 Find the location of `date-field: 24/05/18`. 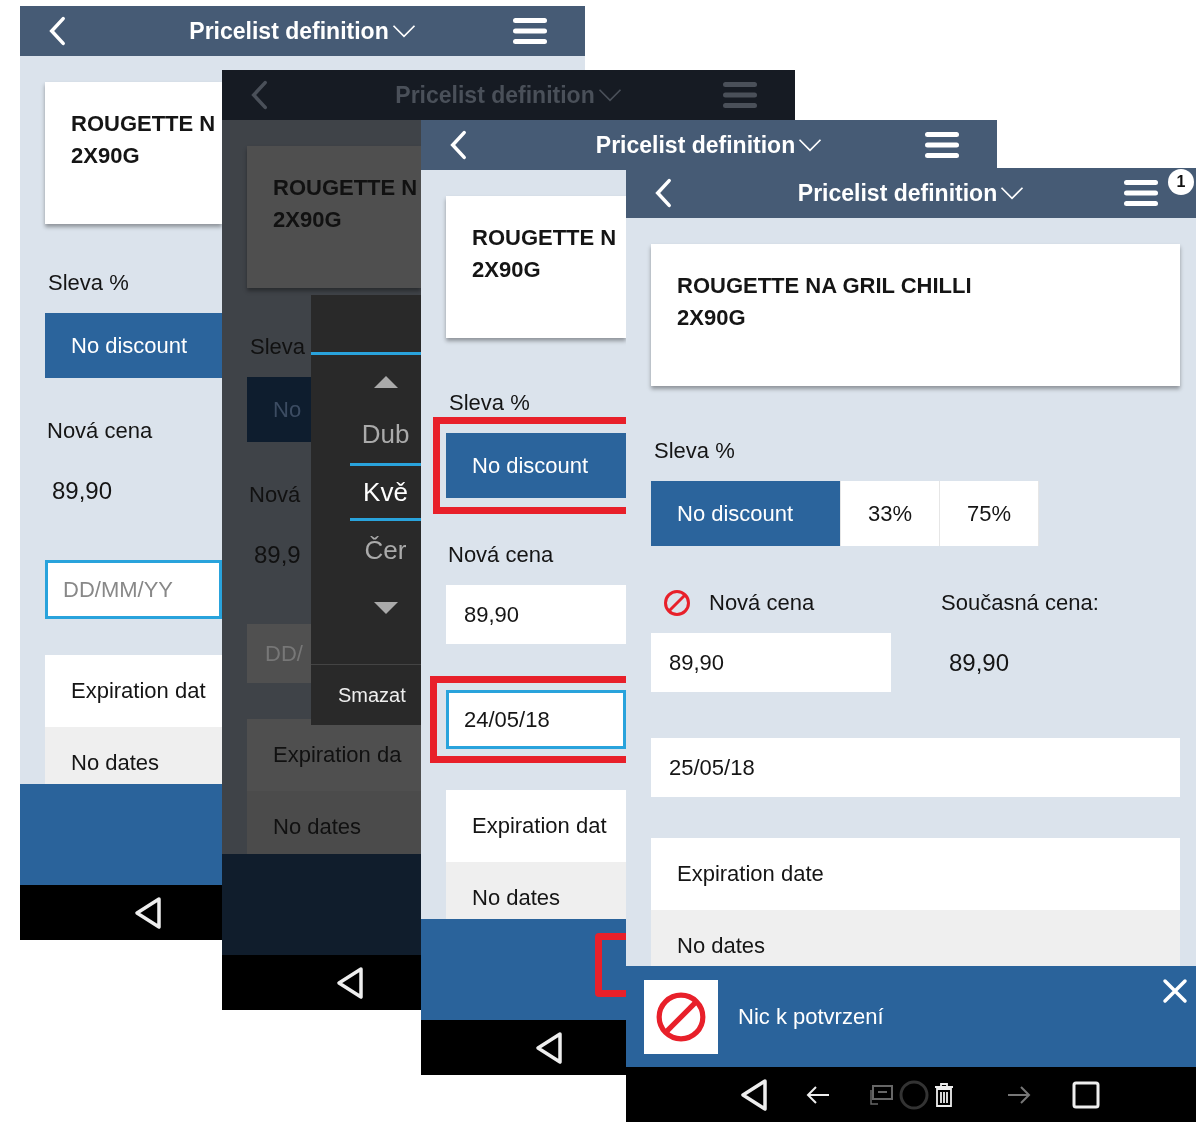

date-field: 24/05/18 is located at coordinates (536, 719).